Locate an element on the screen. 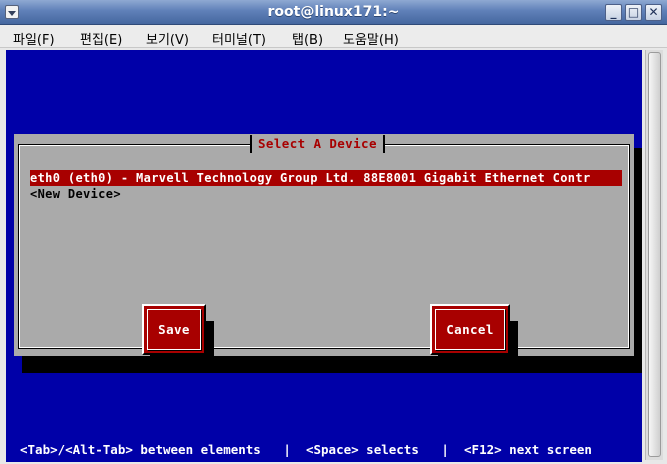  menubar: 파일(F) 편집(E) 보기(V) 터미널(T) 탭(B) 도움말(H) is located at coordinates (333, 36).